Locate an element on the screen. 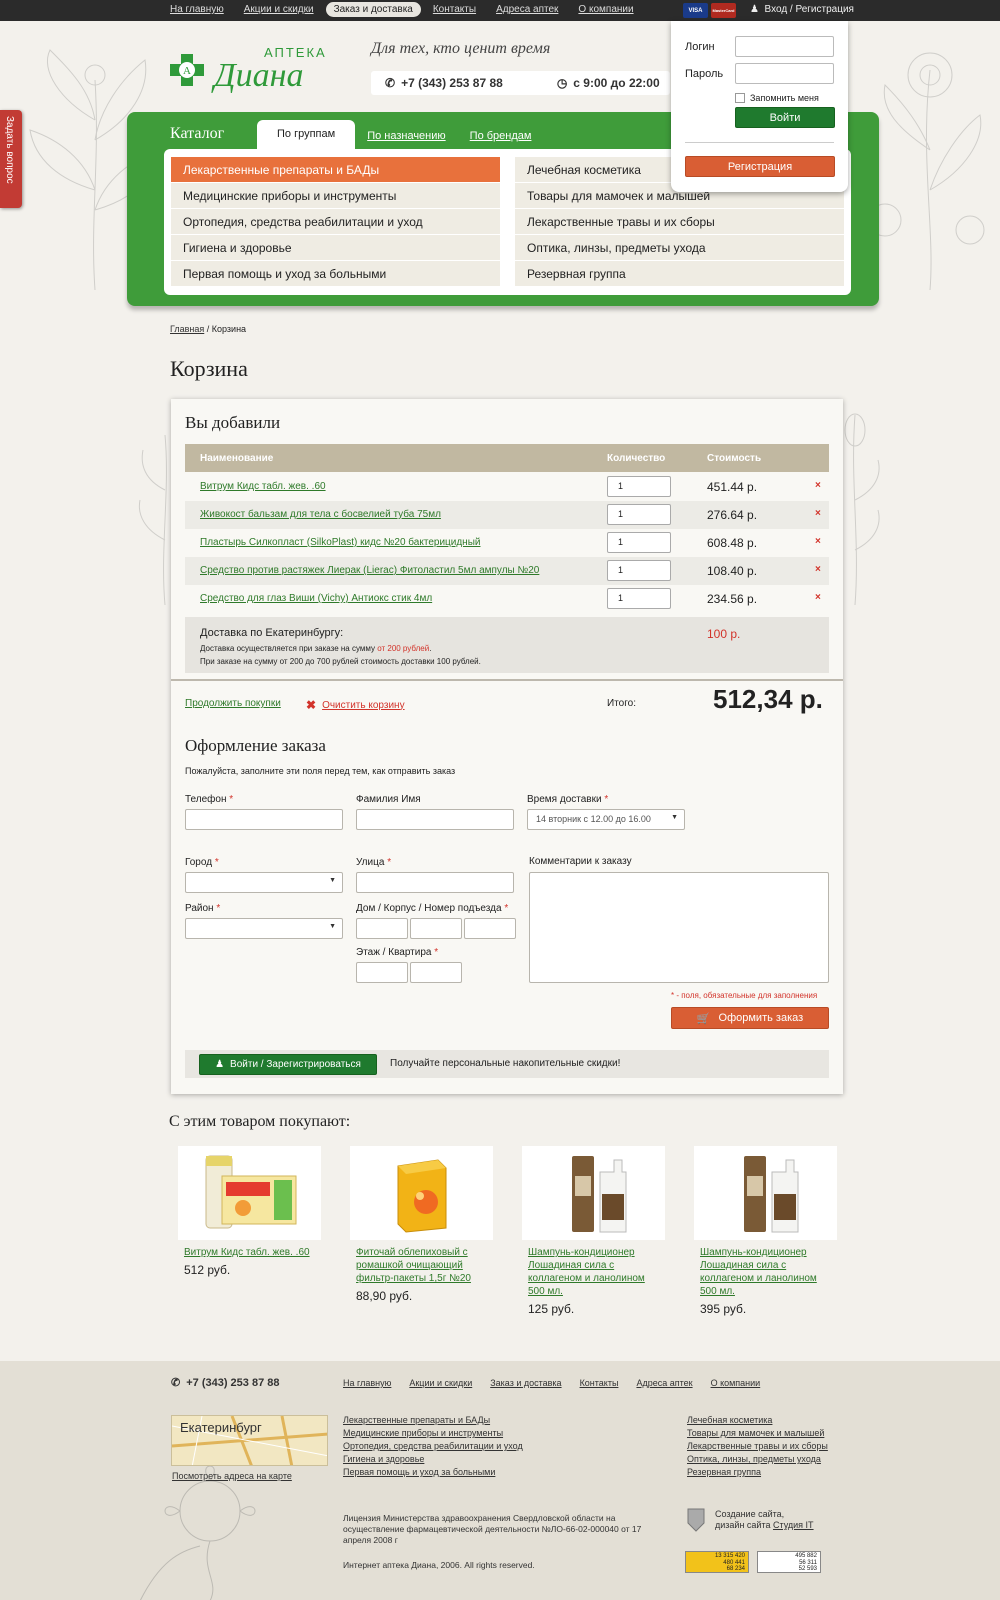 Image resolution: width=1000 pixels, height=1600 pixels. footer-catalog-link: Первая помощь и уход за больными is located at coordinates (433, 1472).